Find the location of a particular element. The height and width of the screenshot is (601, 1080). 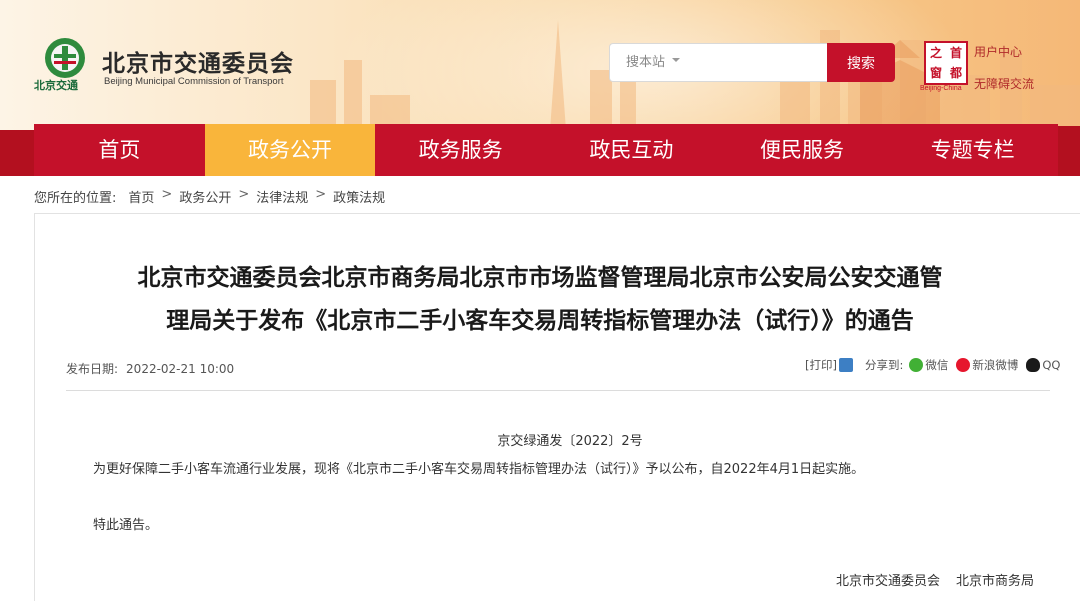

nav-item-government-affairs-disclosure: 政务公开 is located at coordinates (290, 150).